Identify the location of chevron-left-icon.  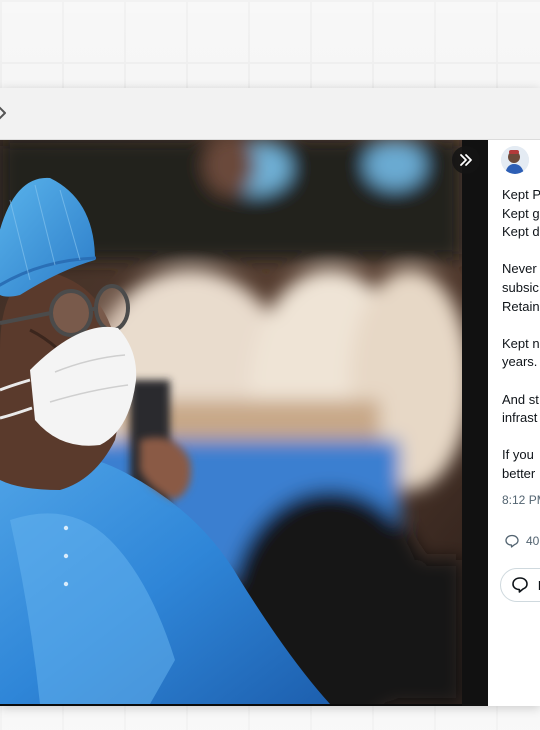
(7, 113).